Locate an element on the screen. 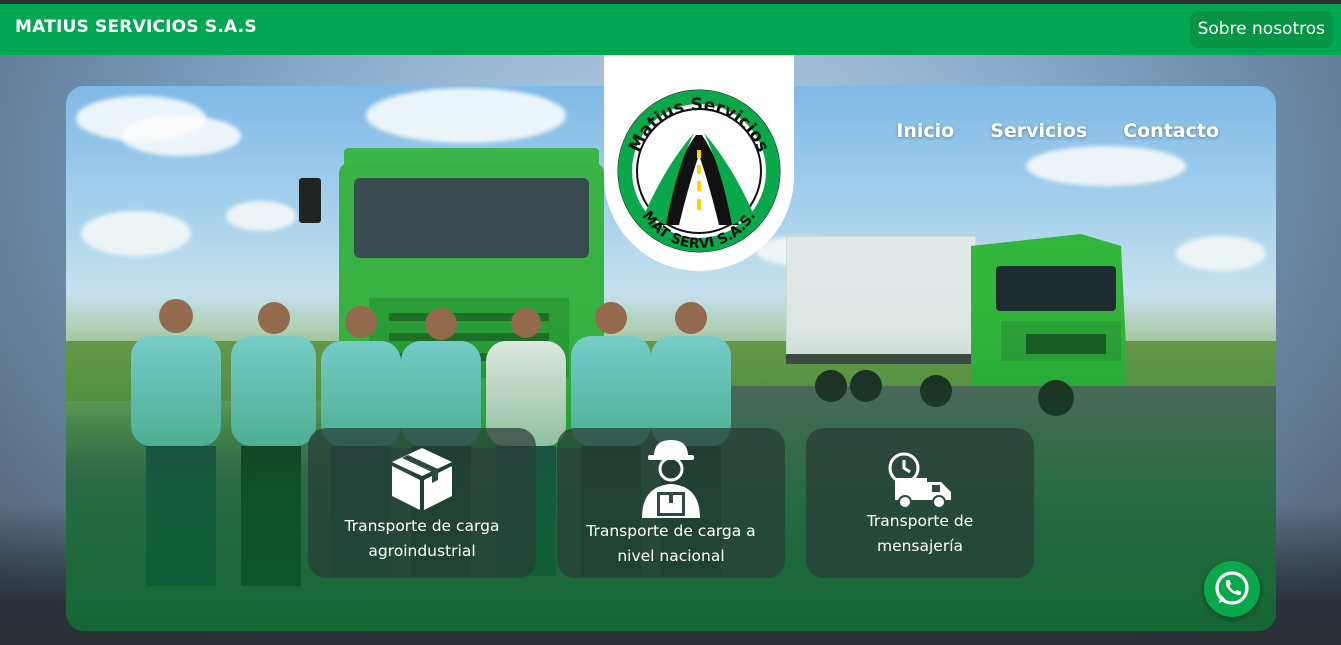 The width and height of the screenshot is (1341, 645). whatsapp-button is located at coordinates (1232, 589).